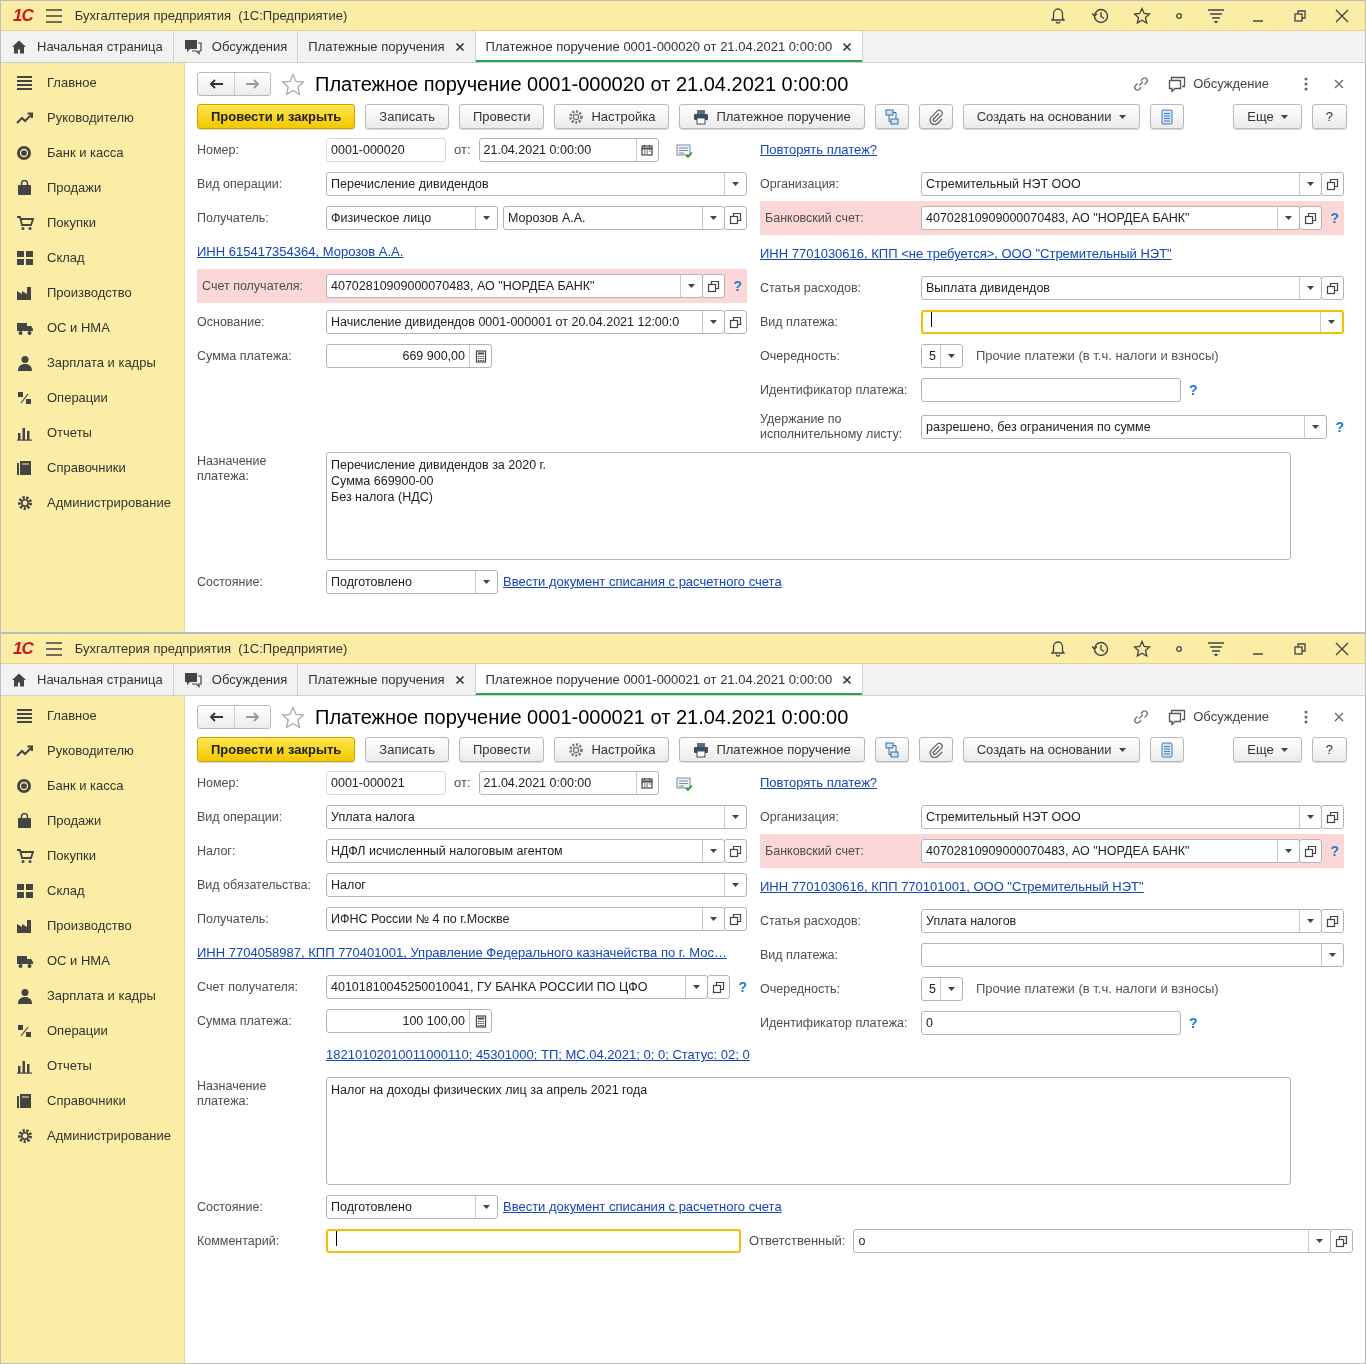 This screenshot has width=1366, height=1364. Describe the element at coordinates (647, 150) in the screenshot. I see `calendar-icon` at that location.